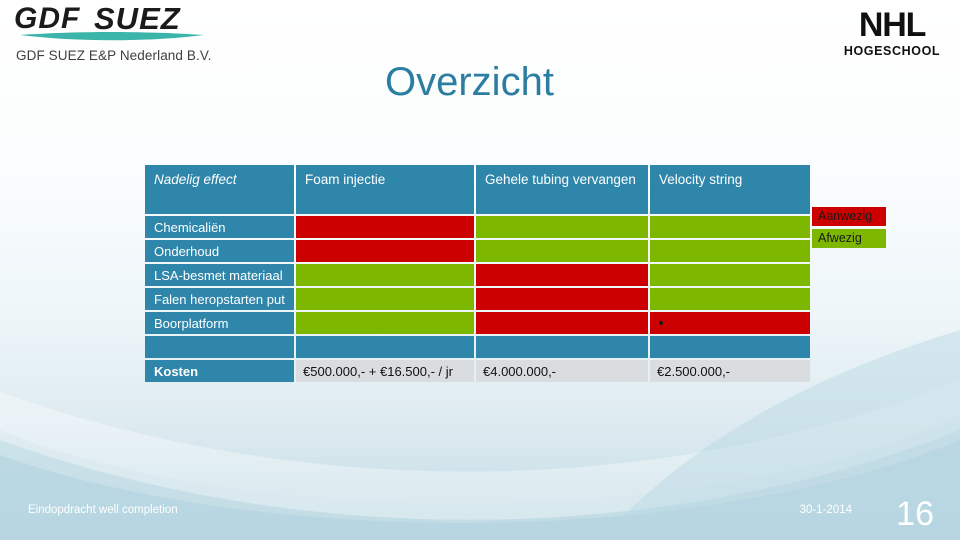 The image size is (960, 540). Describe the element at coordinates (219, 371) in the screenshot. I see `cost-row-label: Kosten` at that location.